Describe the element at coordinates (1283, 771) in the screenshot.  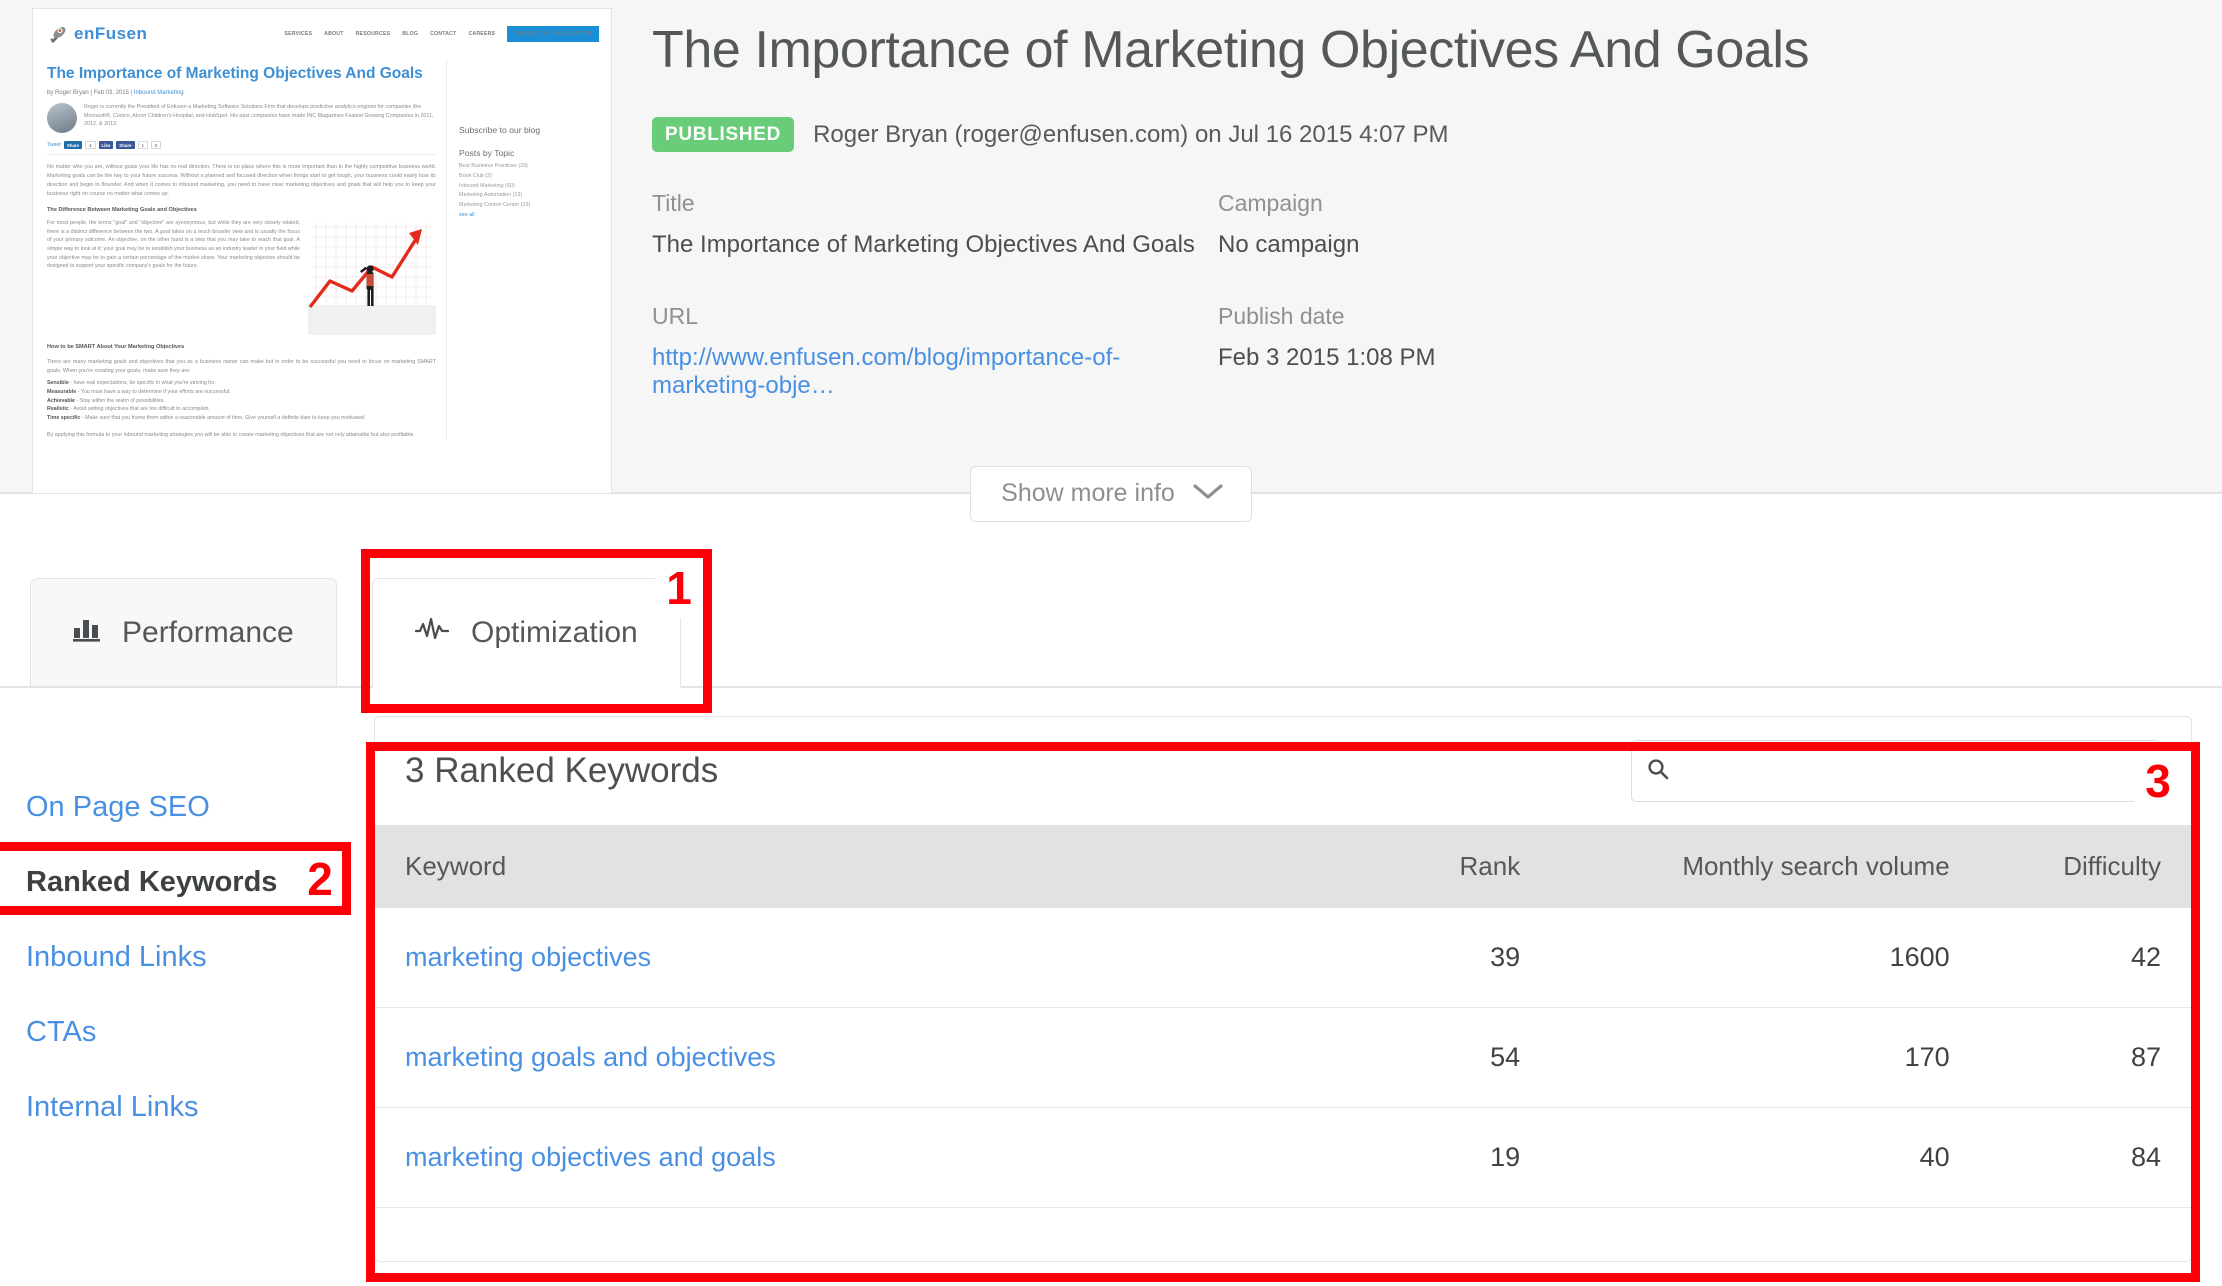
I see `panel-header: 3 Ranked Keywords` at that location.